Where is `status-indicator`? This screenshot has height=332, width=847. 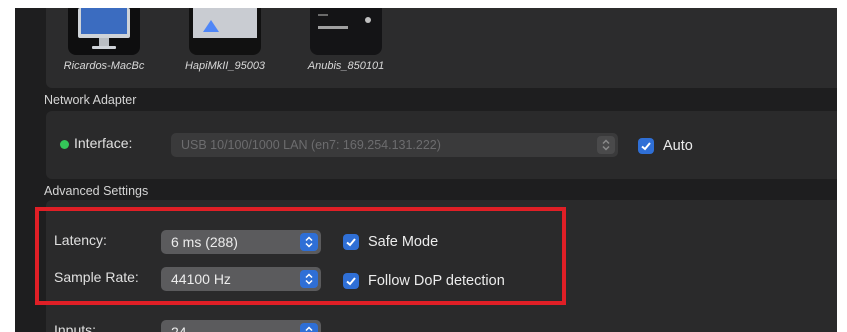
status-indicator is located at coordinates (64, 144).